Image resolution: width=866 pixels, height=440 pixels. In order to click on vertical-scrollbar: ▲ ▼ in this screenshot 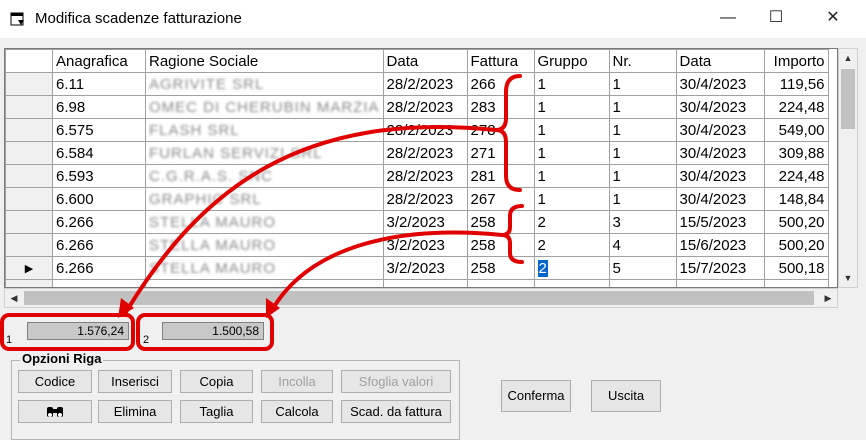, I will do `click(848, 168)`.